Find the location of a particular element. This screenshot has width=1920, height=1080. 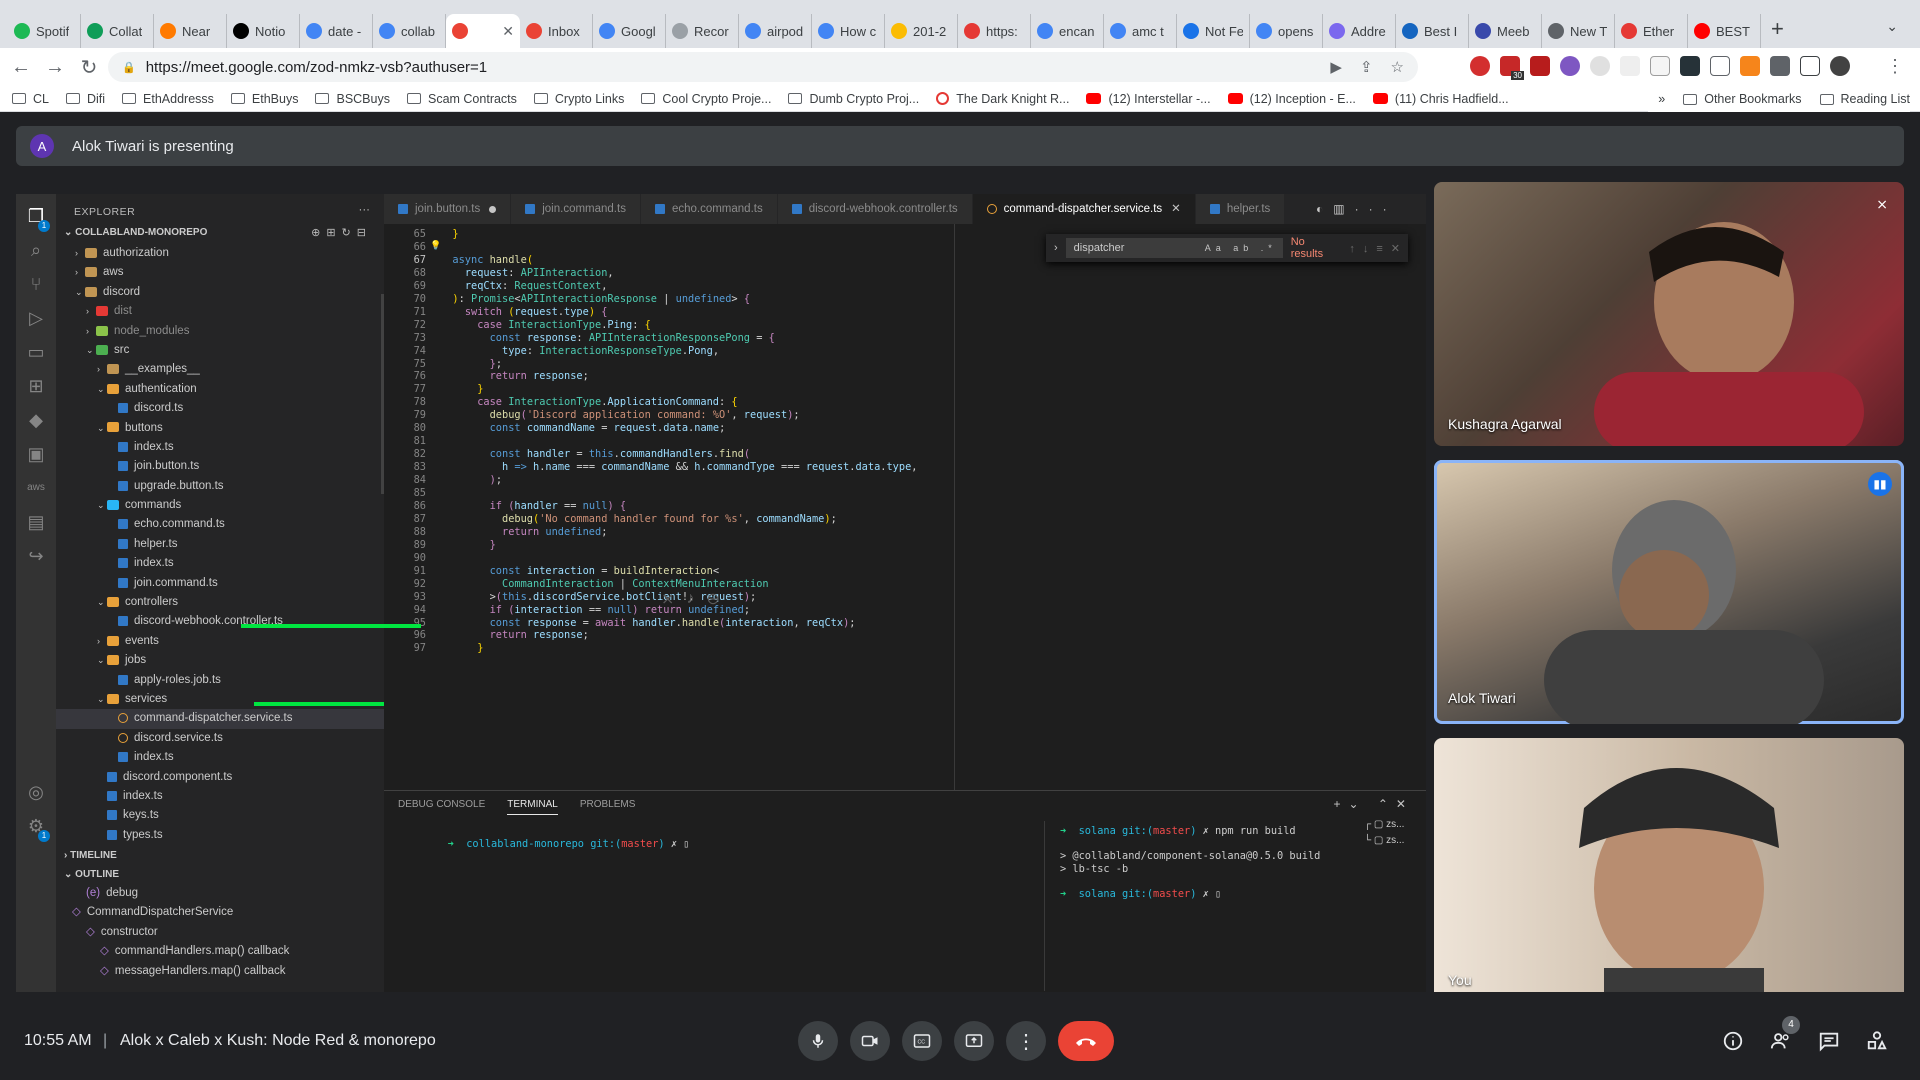

find-options: Aa ab .* is located at coordinates (1241, 248).